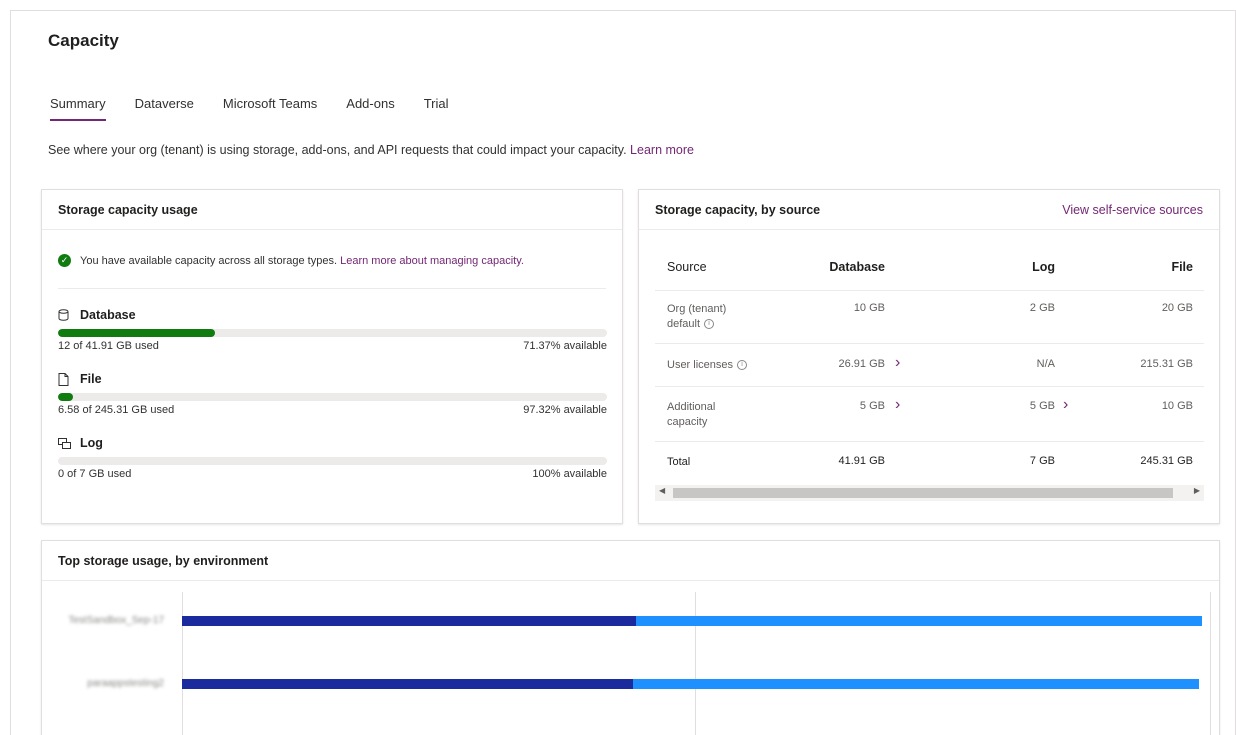 This screenshot has height=735, width=1236. I want to click on log-icon, so click(65, 443).